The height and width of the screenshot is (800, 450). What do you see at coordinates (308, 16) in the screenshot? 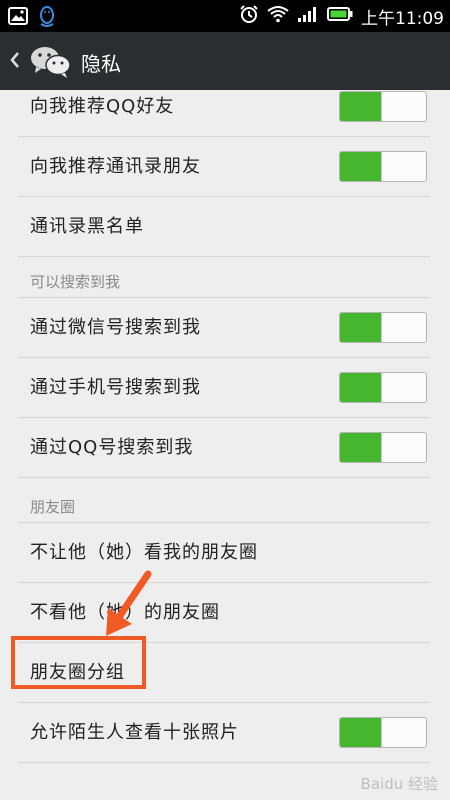
I see `signal-icon` at bounding box center [308, 16].